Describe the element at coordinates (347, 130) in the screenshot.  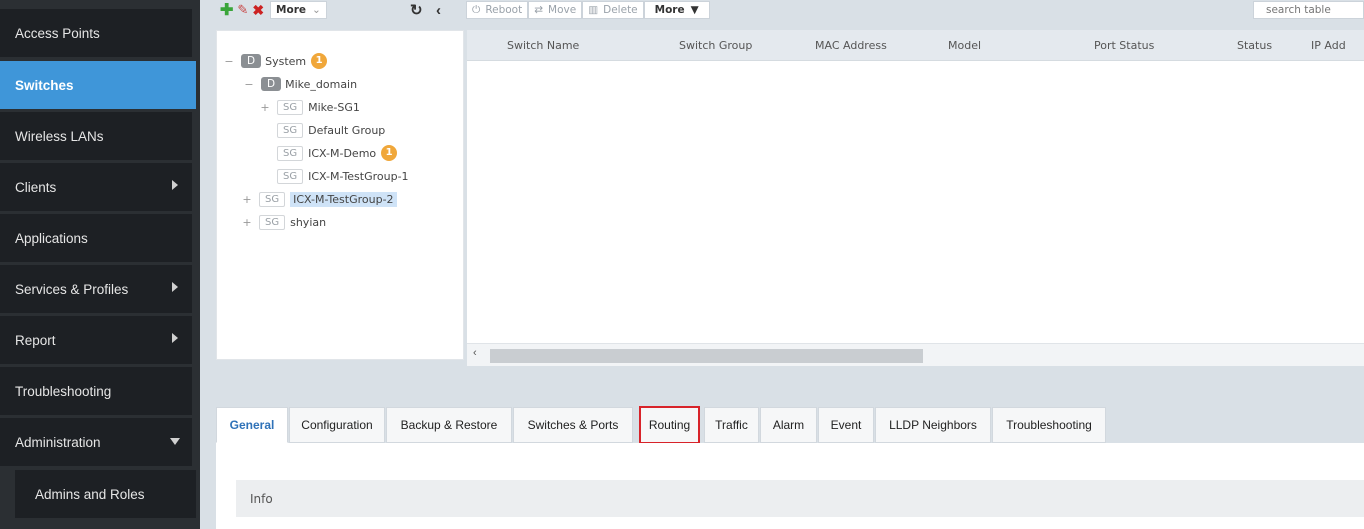
I see `tree-node-label: Default Group` at that location.